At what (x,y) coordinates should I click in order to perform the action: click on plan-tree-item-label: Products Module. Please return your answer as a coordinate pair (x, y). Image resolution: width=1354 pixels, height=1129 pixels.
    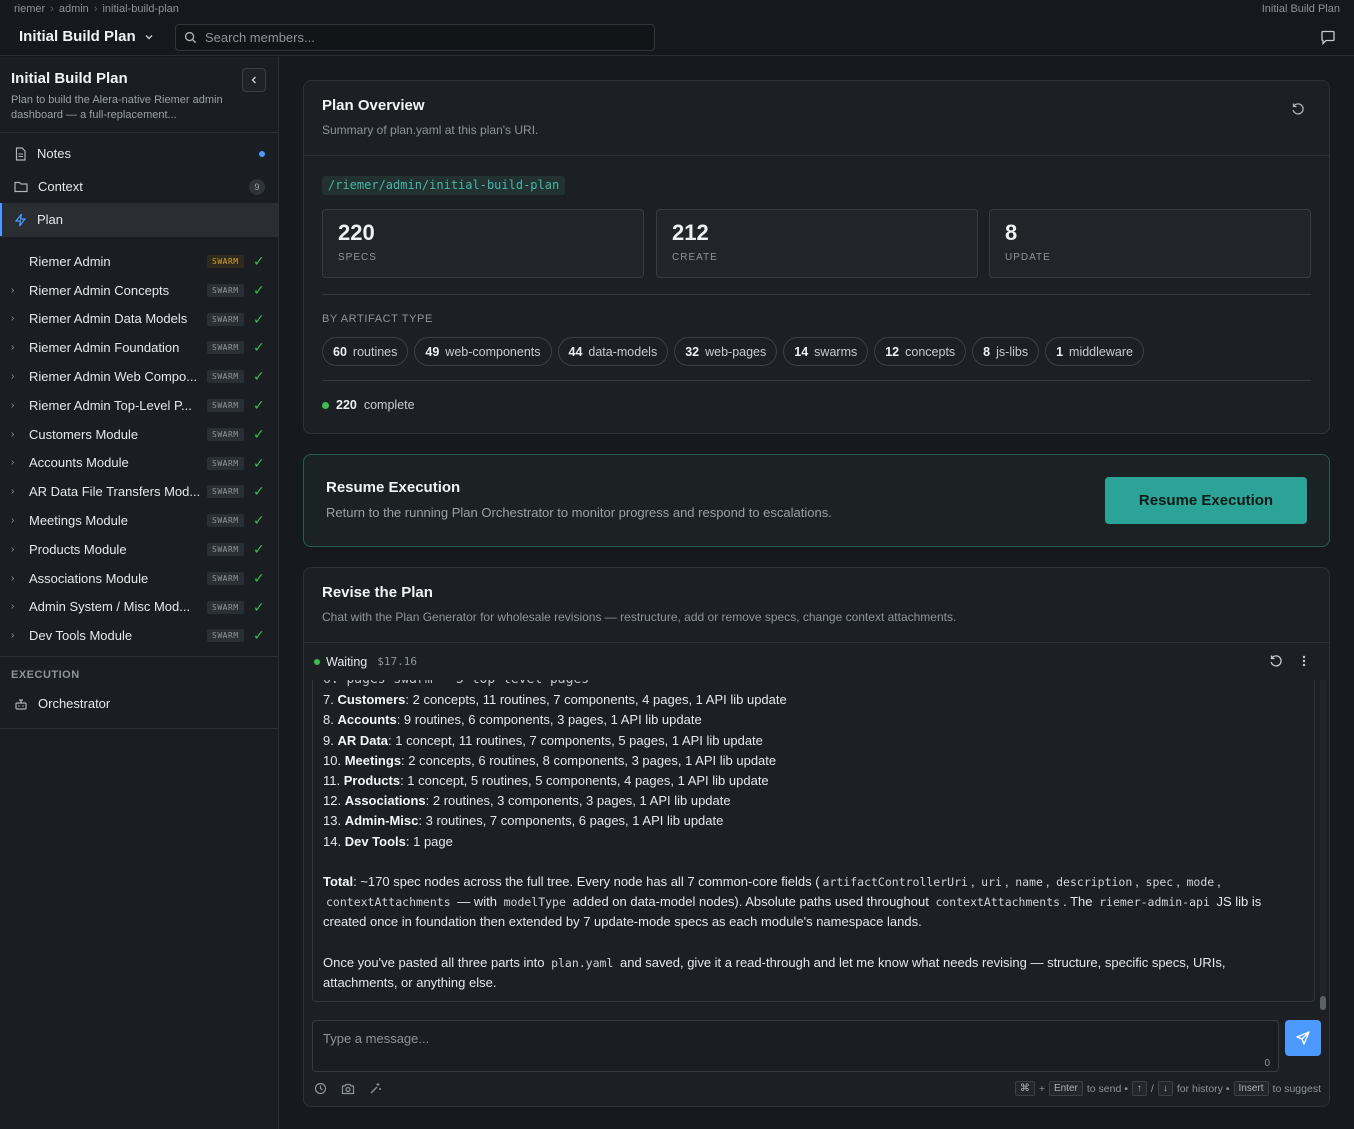
    Looking at the image, I should click on (78, 549).